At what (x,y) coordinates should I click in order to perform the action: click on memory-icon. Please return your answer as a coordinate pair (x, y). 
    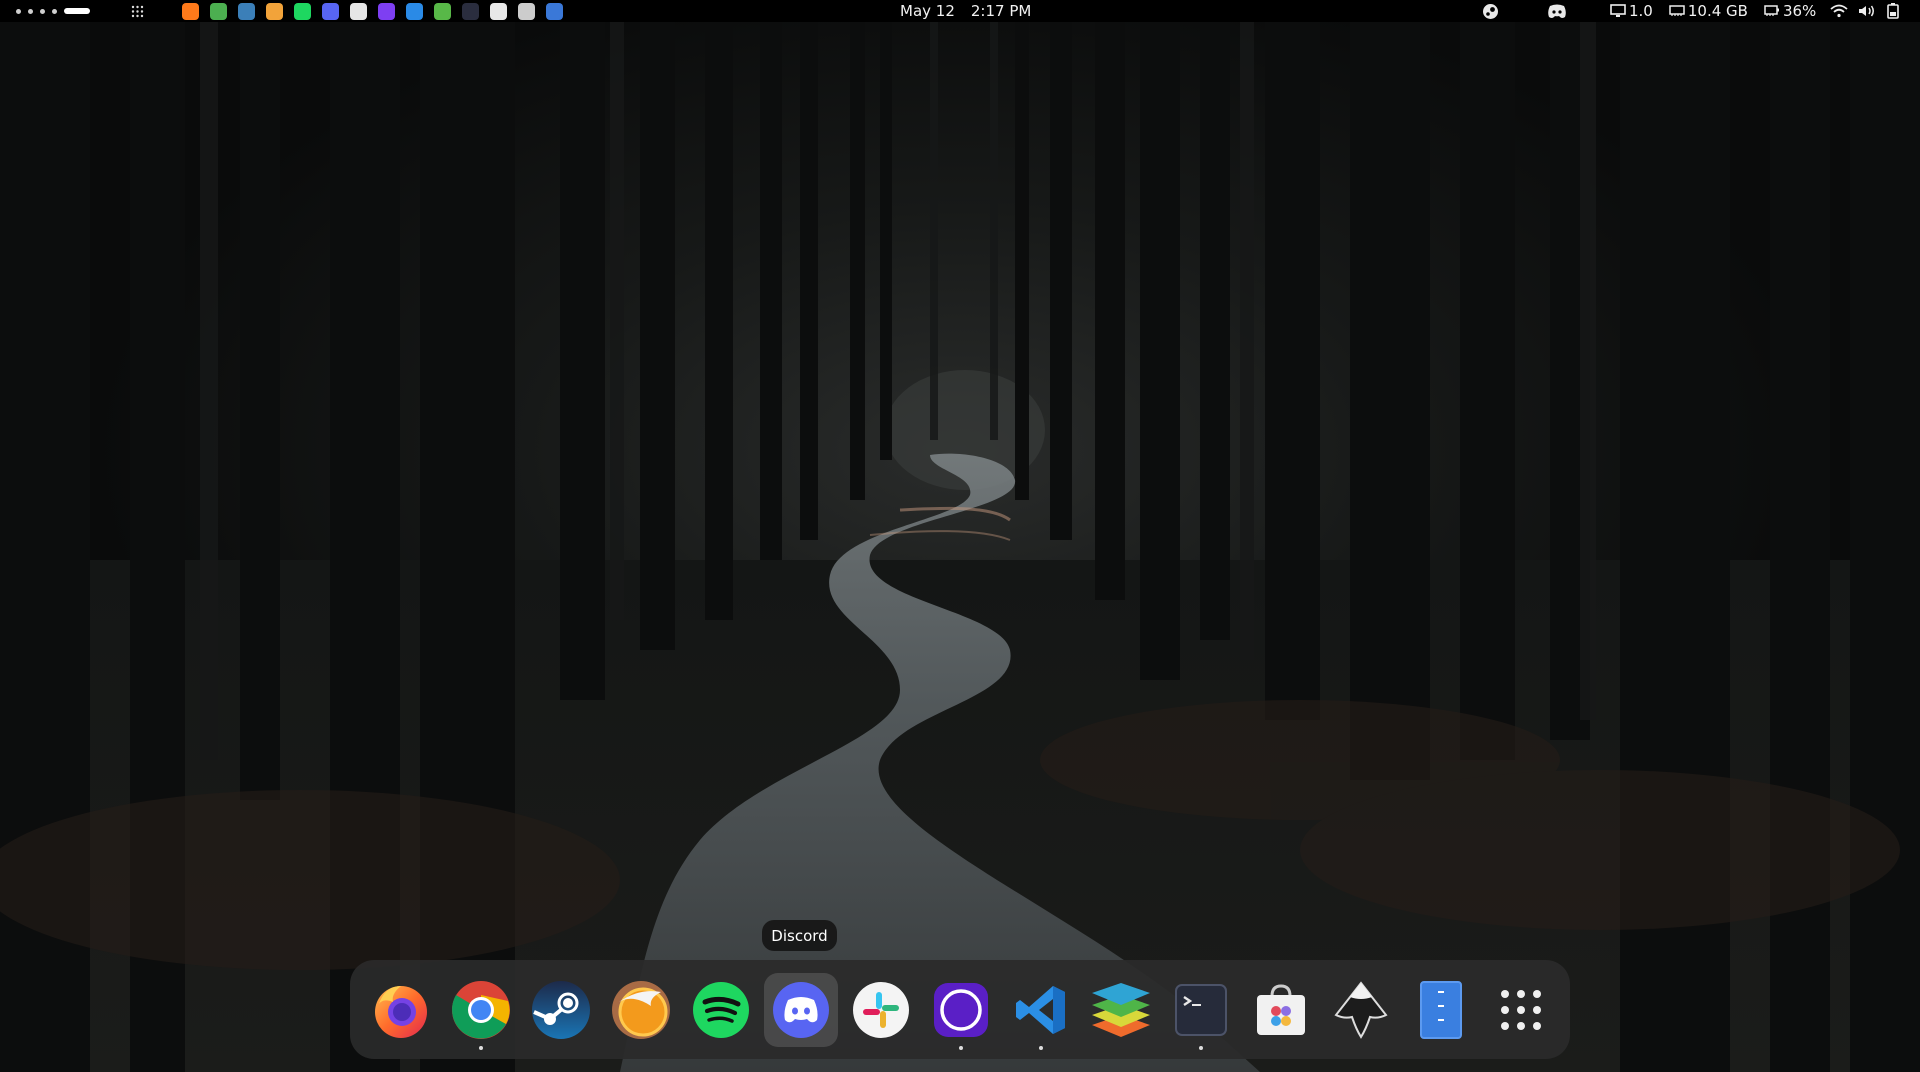
    Looking at the image, I should click on (1677, 10).